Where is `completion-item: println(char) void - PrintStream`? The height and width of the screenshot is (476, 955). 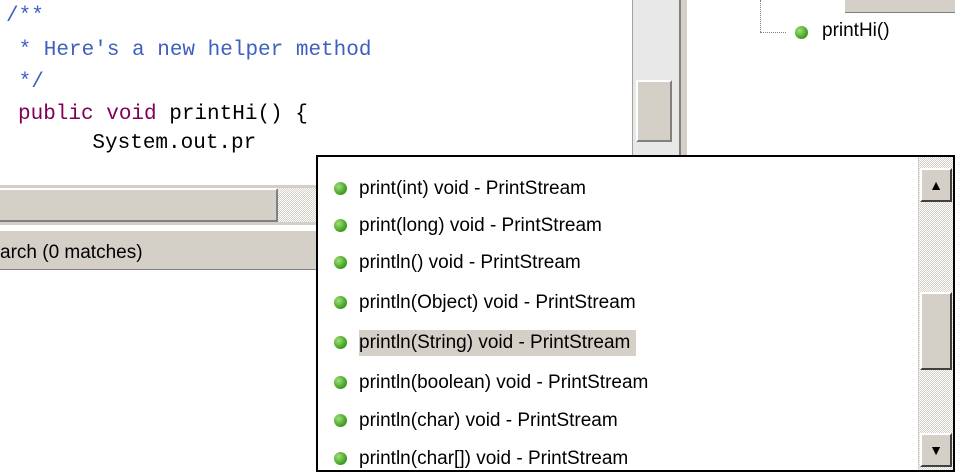
completion-item: println(char) void - PrintStream is located at coordinates (479, 420).